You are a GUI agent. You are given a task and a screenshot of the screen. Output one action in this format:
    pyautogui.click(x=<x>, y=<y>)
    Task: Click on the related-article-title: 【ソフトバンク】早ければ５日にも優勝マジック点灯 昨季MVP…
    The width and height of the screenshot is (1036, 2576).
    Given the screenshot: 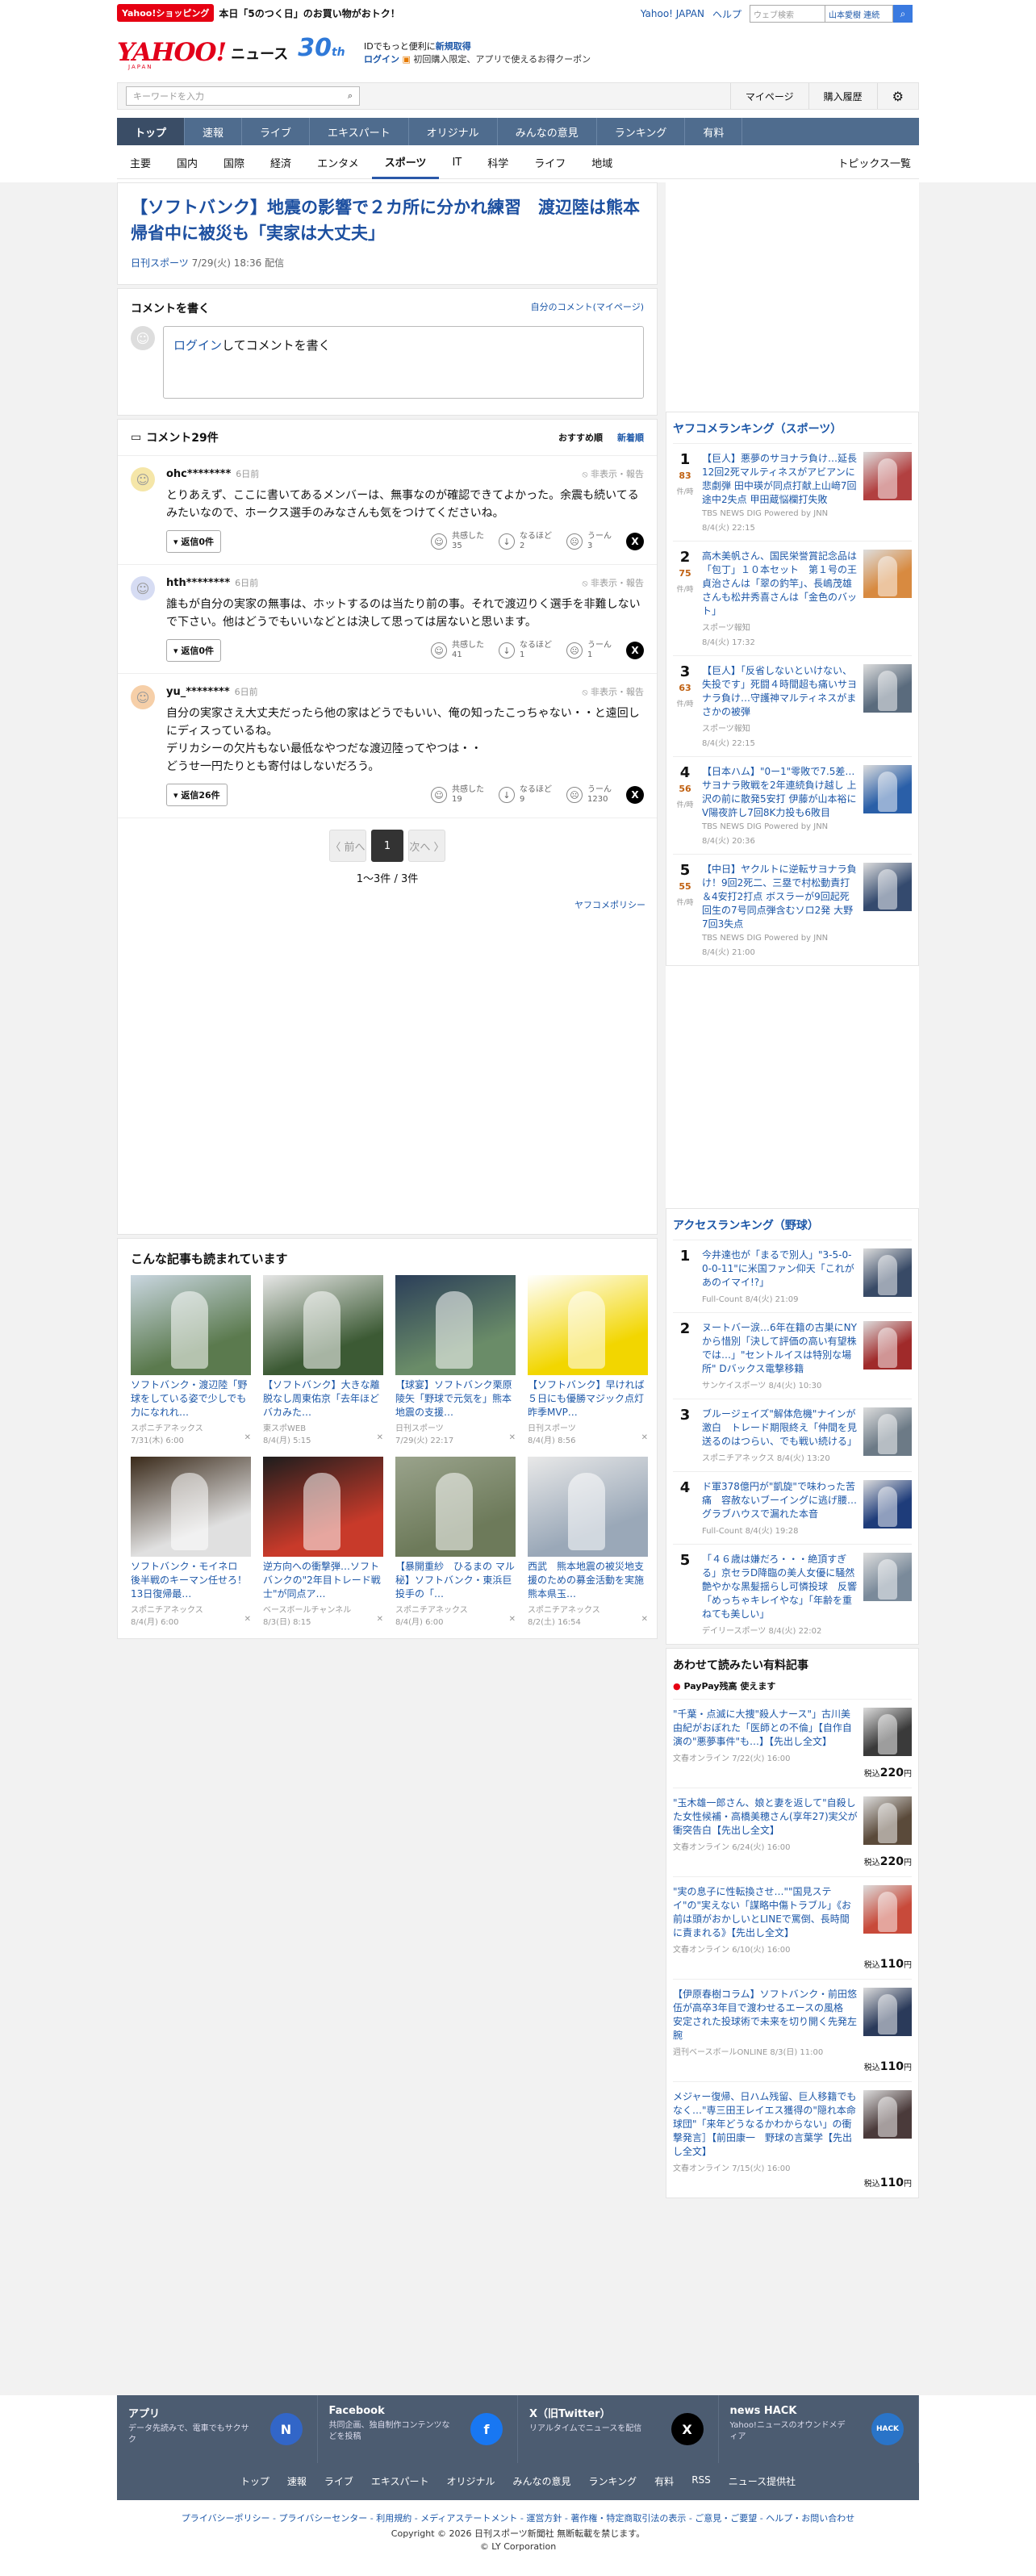 What is the action you would take?
    pyautogui.click(x=588, y=1399)
    